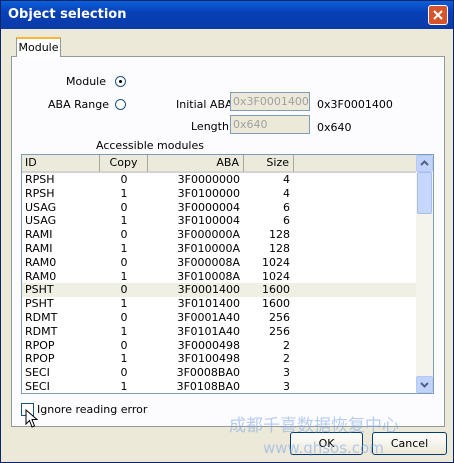 This screenshot has width=454, height=463. I want to click on close-button, so click(438, 15).